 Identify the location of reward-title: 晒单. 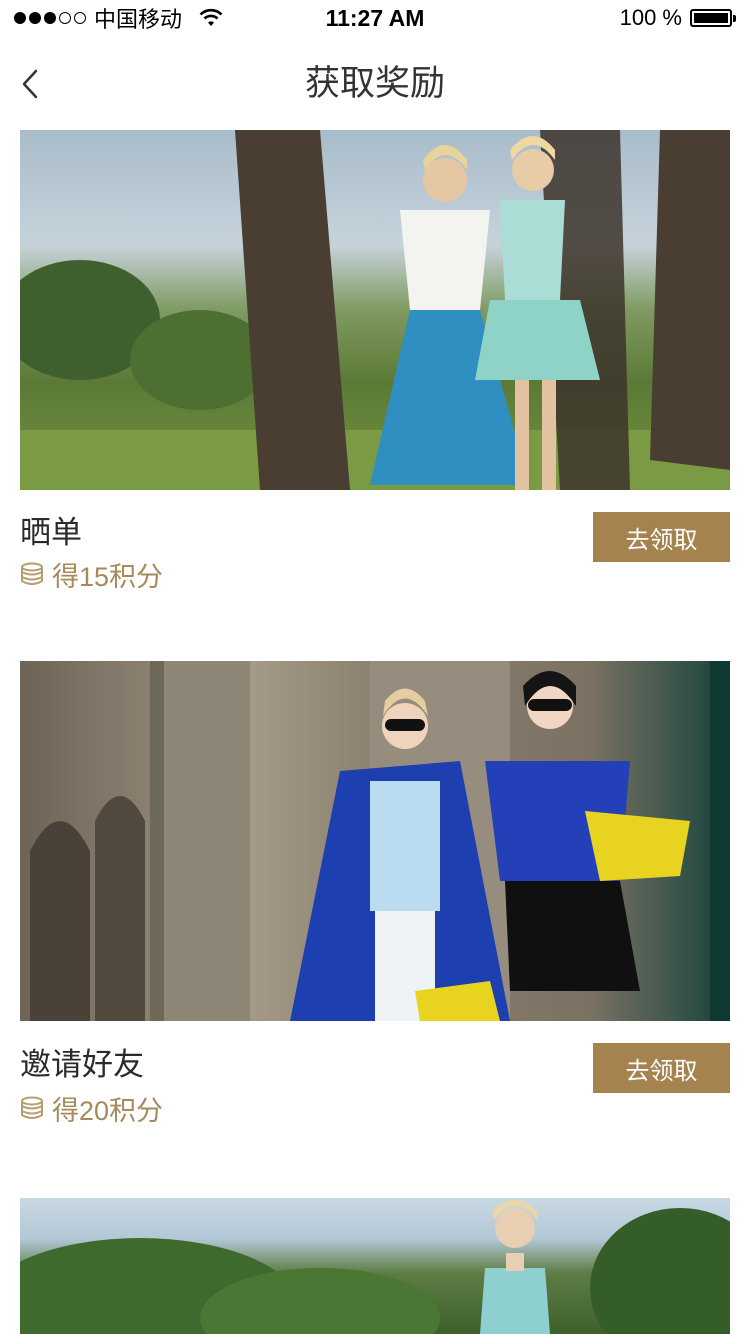
(51, 532).